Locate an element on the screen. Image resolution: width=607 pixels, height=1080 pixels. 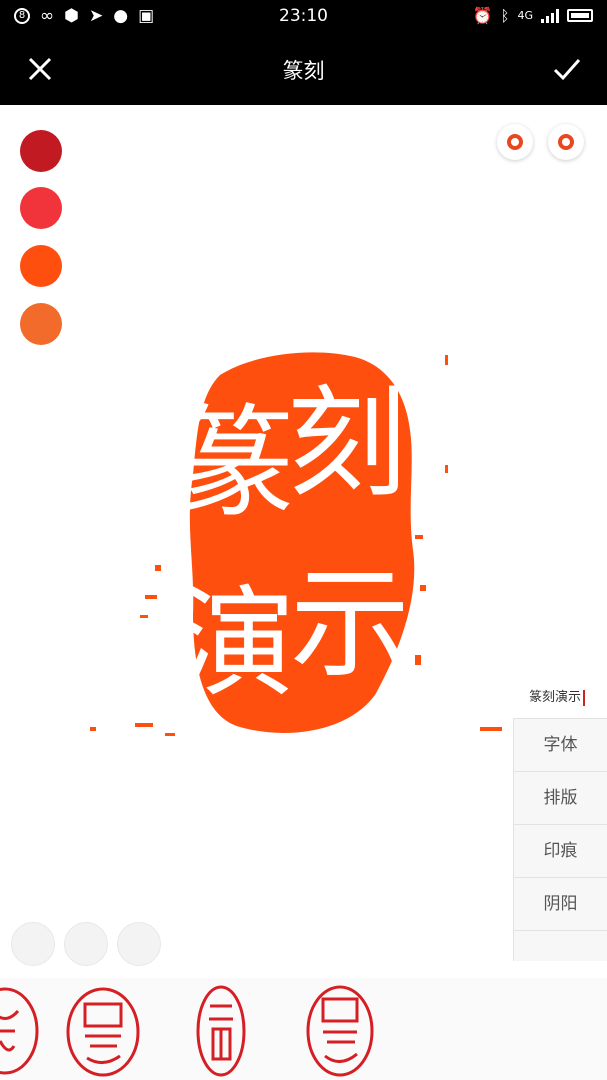
menu-item-layout: 排版 is located at coordinates (560, 797).